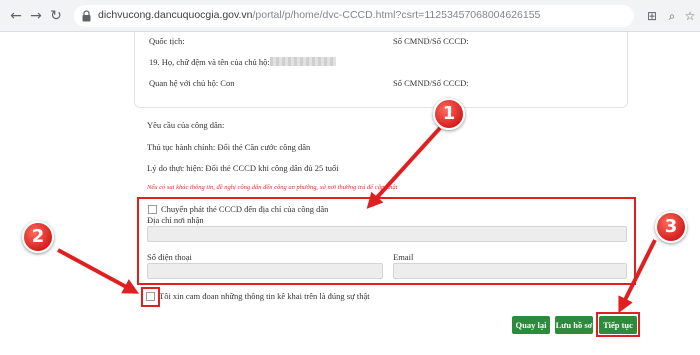 The height and width of the screenshot is (355, 700). Describe the element at coordinates (671, 227) in the screenshot. I see `step-badge-3: 3` at that location.